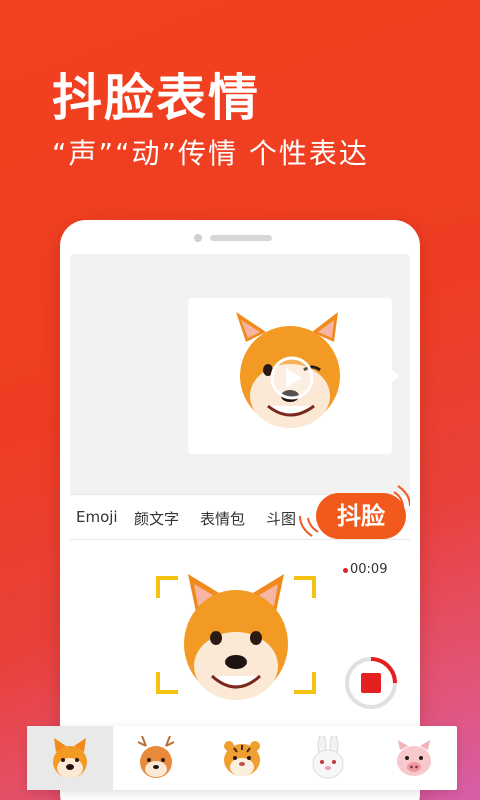 The width and height of the screenshot is (480, 800). I want to click on stop-icon, so click(371, 683).